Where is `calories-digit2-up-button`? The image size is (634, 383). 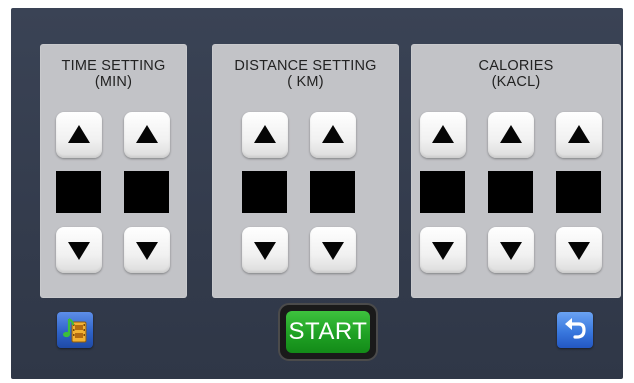
calories-digit2-up-button is located at coordinates (511, 135).